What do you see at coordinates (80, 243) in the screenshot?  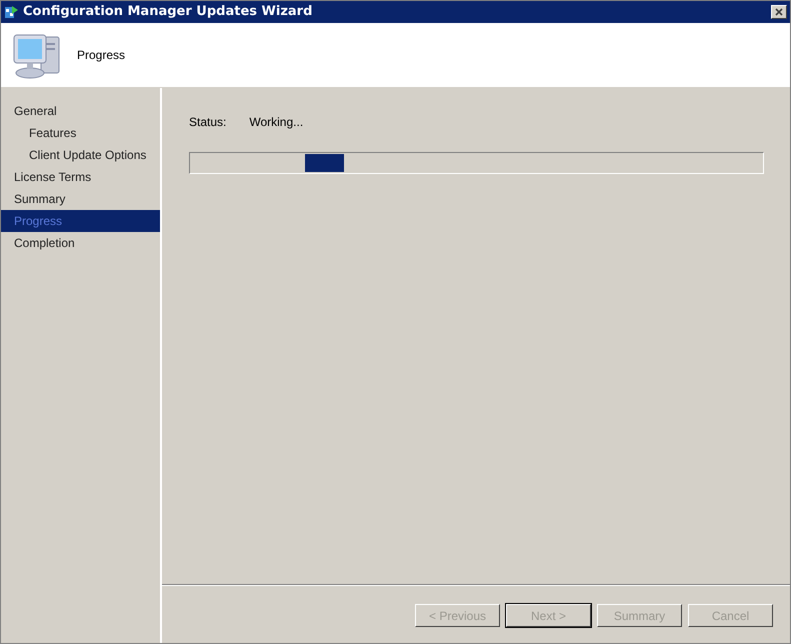 I see `sidebar-item: Completion` at bounding box center [80, 243].